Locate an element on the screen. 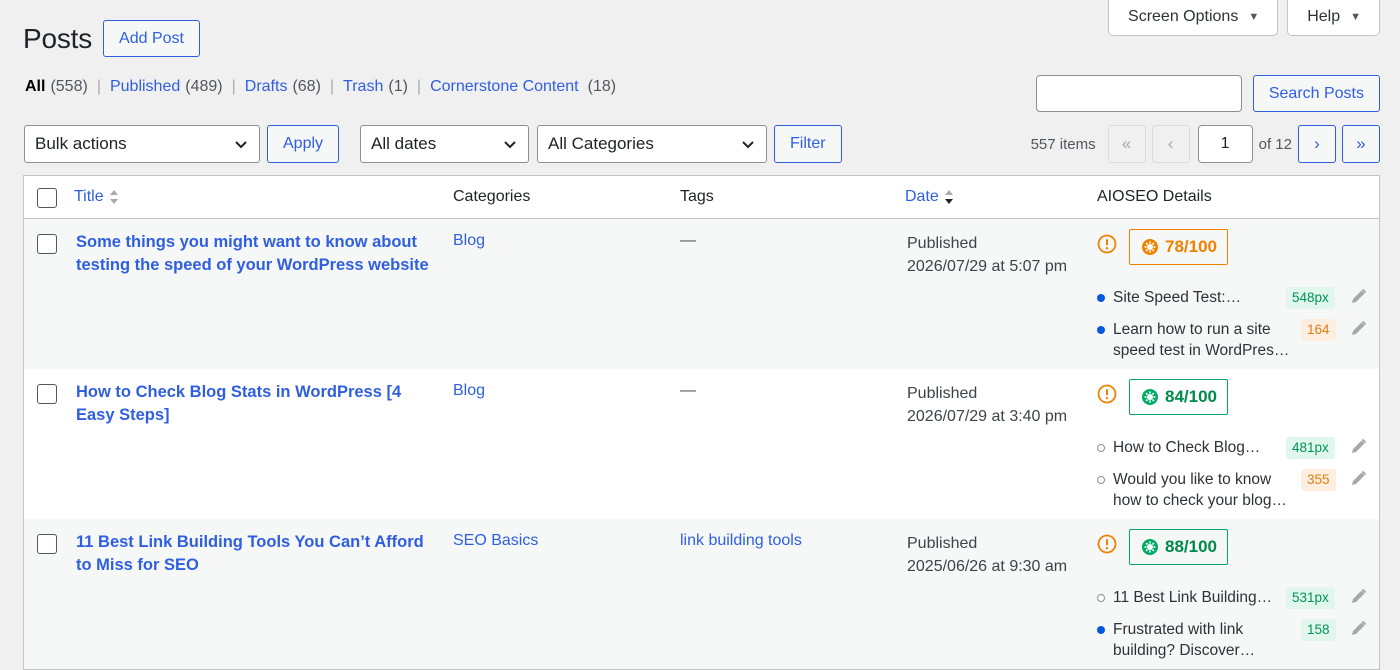 The width and height of the screenshot is (1400, 670). select-all-checkbox is located at coordinates (47, 198).